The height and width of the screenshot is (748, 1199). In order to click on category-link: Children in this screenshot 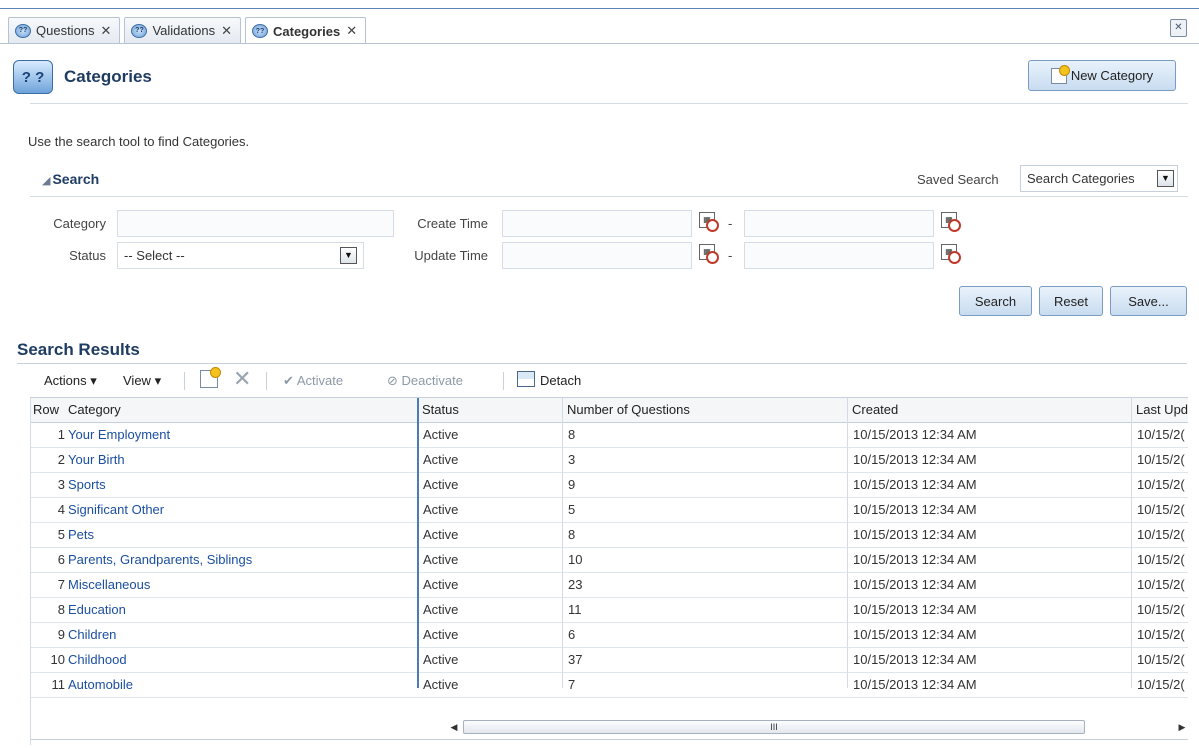, I will do `click(92, 634)`.